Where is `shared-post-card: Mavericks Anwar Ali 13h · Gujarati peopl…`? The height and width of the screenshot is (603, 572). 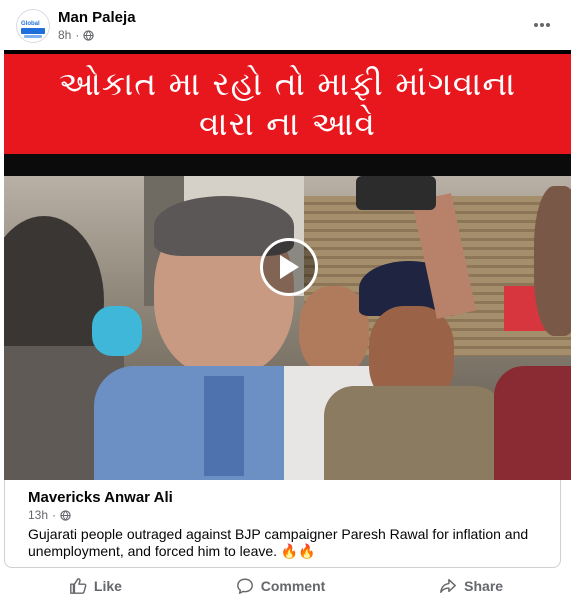 shared-post-card: Mavericks Anwar Ali 13h · Gujarati peopl… is located at coordinates (282, 524).